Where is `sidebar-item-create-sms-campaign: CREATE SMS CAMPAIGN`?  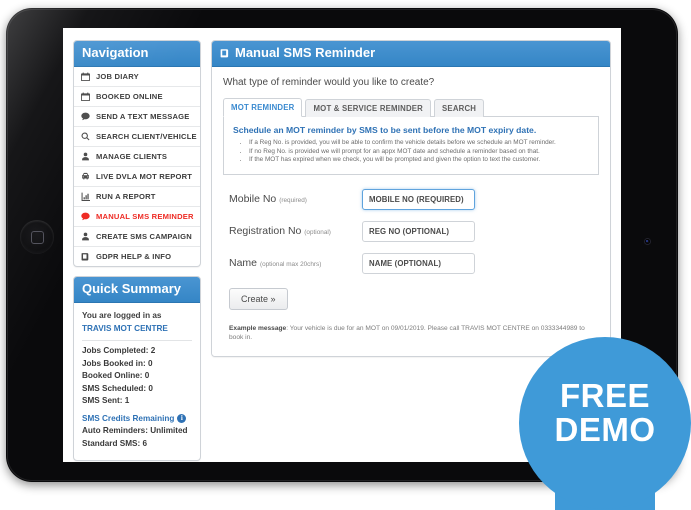 sidebar-item-create-sms-campaign: CREATE SMS CAMPAIGN is located at coordinates (137, 237).